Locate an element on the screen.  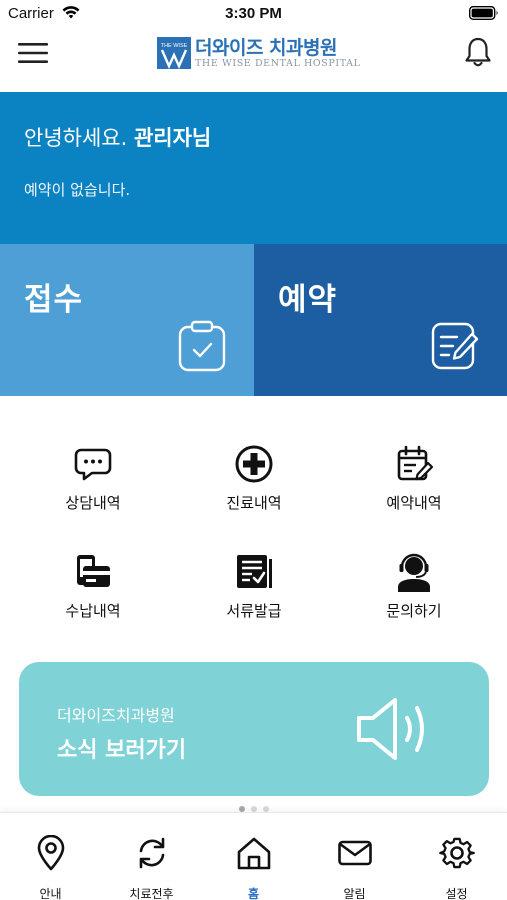
logo-mark-icon: THE WISE is located at coordinates (174, 53).